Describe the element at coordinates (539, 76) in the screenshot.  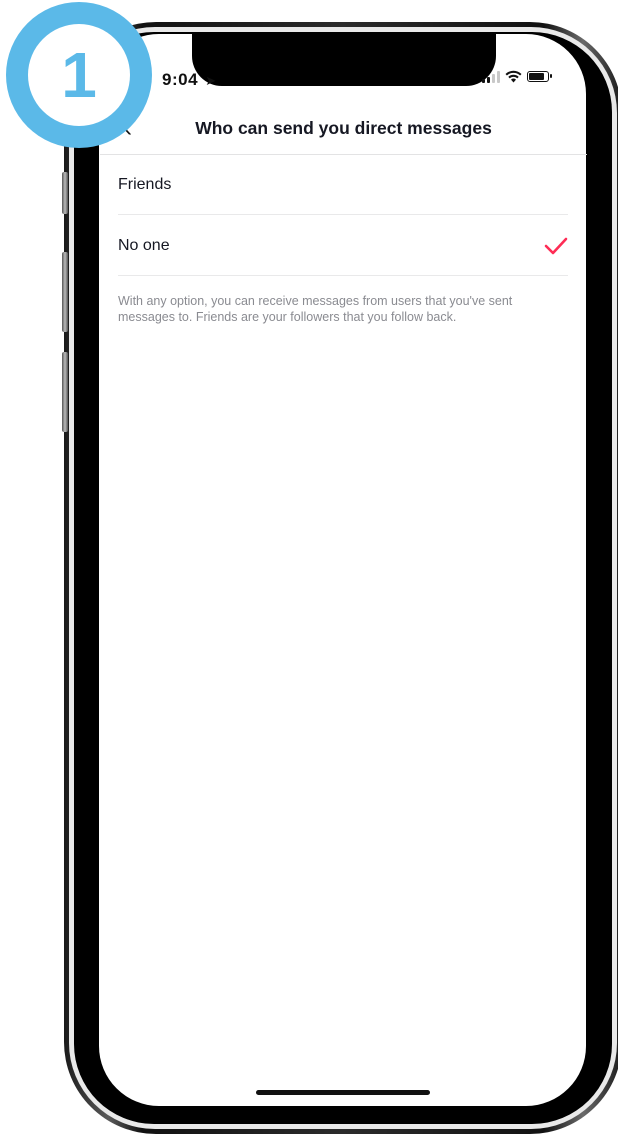
I see `battery-icon` at that location.